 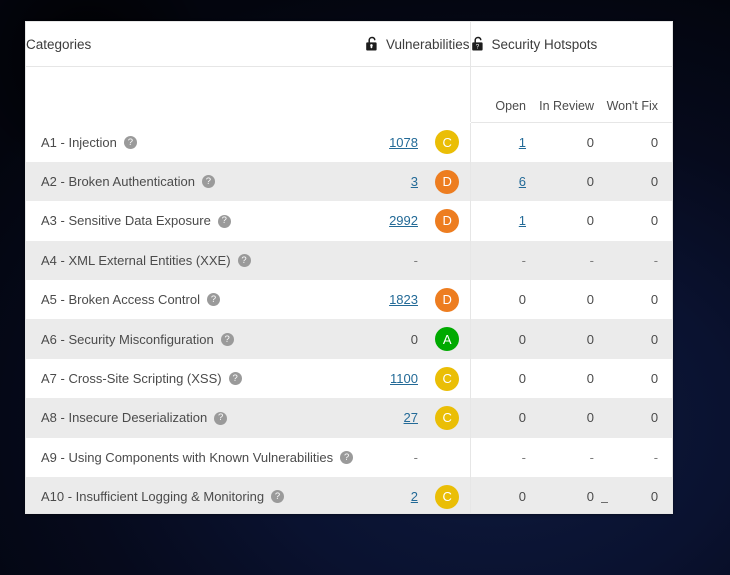 What do you see at coordinates (522, 181) in the screenshot?
I see `hotspots-open-link: 6` at bounding box center [522, 181].